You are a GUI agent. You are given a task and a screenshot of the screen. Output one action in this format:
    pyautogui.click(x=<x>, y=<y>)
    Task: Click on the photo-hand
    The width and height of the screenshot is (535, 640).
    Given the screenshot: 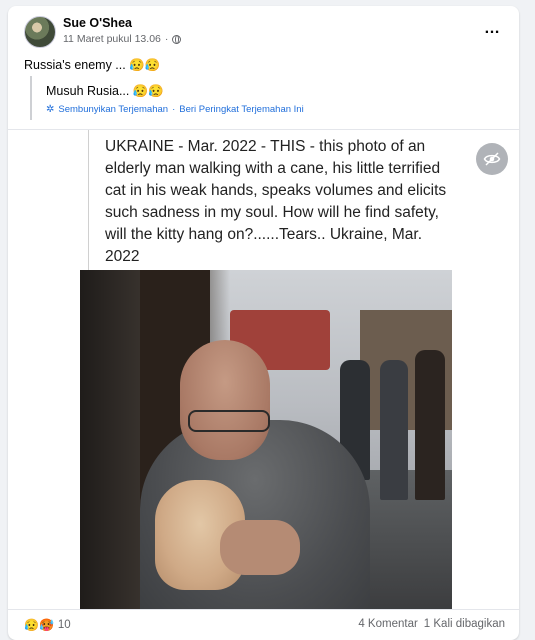 What is the action you would take?
    pyautogui.click(x=260, y=547)
    